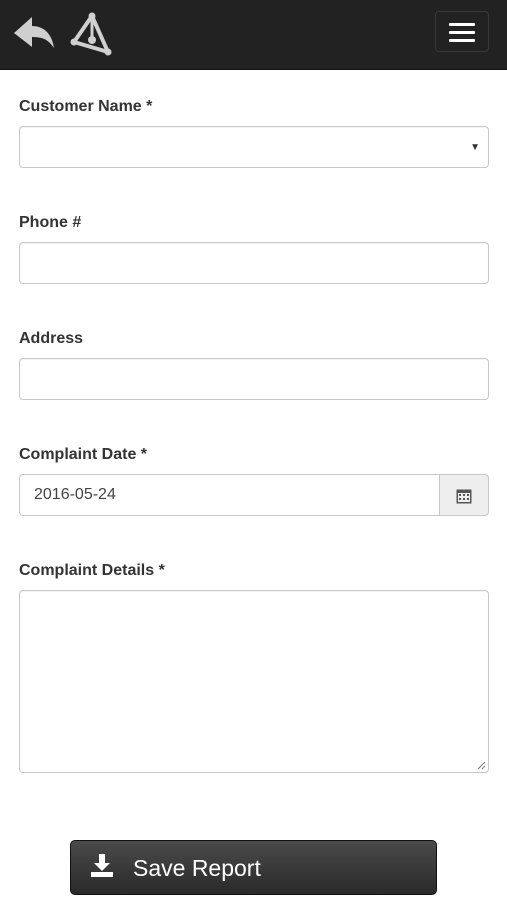 This screenshot has height=900, width=507. I want to click on complaint-date-group: 2016-05-24, so click(254, 495).